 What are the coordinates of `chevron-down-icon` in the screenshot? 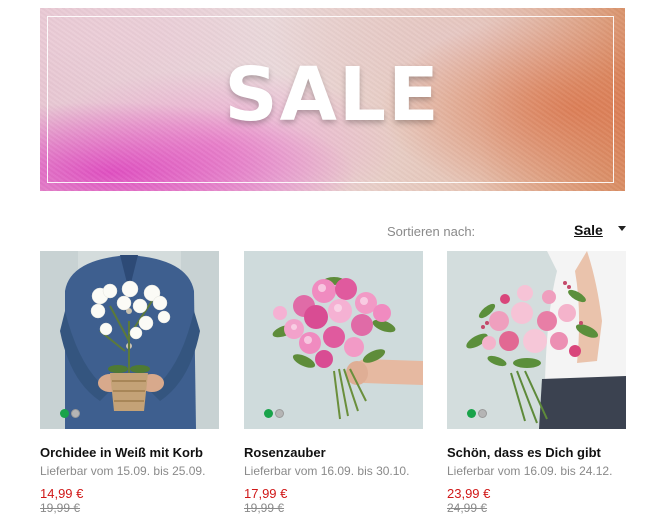 It's located at (622, 228).